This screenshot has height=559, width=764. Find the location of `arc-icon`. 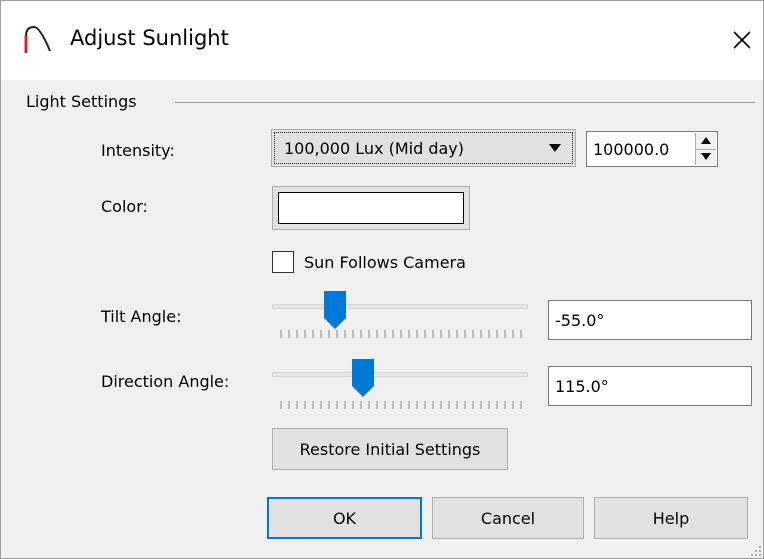

arc-icon is located at coordinates (37, 39).